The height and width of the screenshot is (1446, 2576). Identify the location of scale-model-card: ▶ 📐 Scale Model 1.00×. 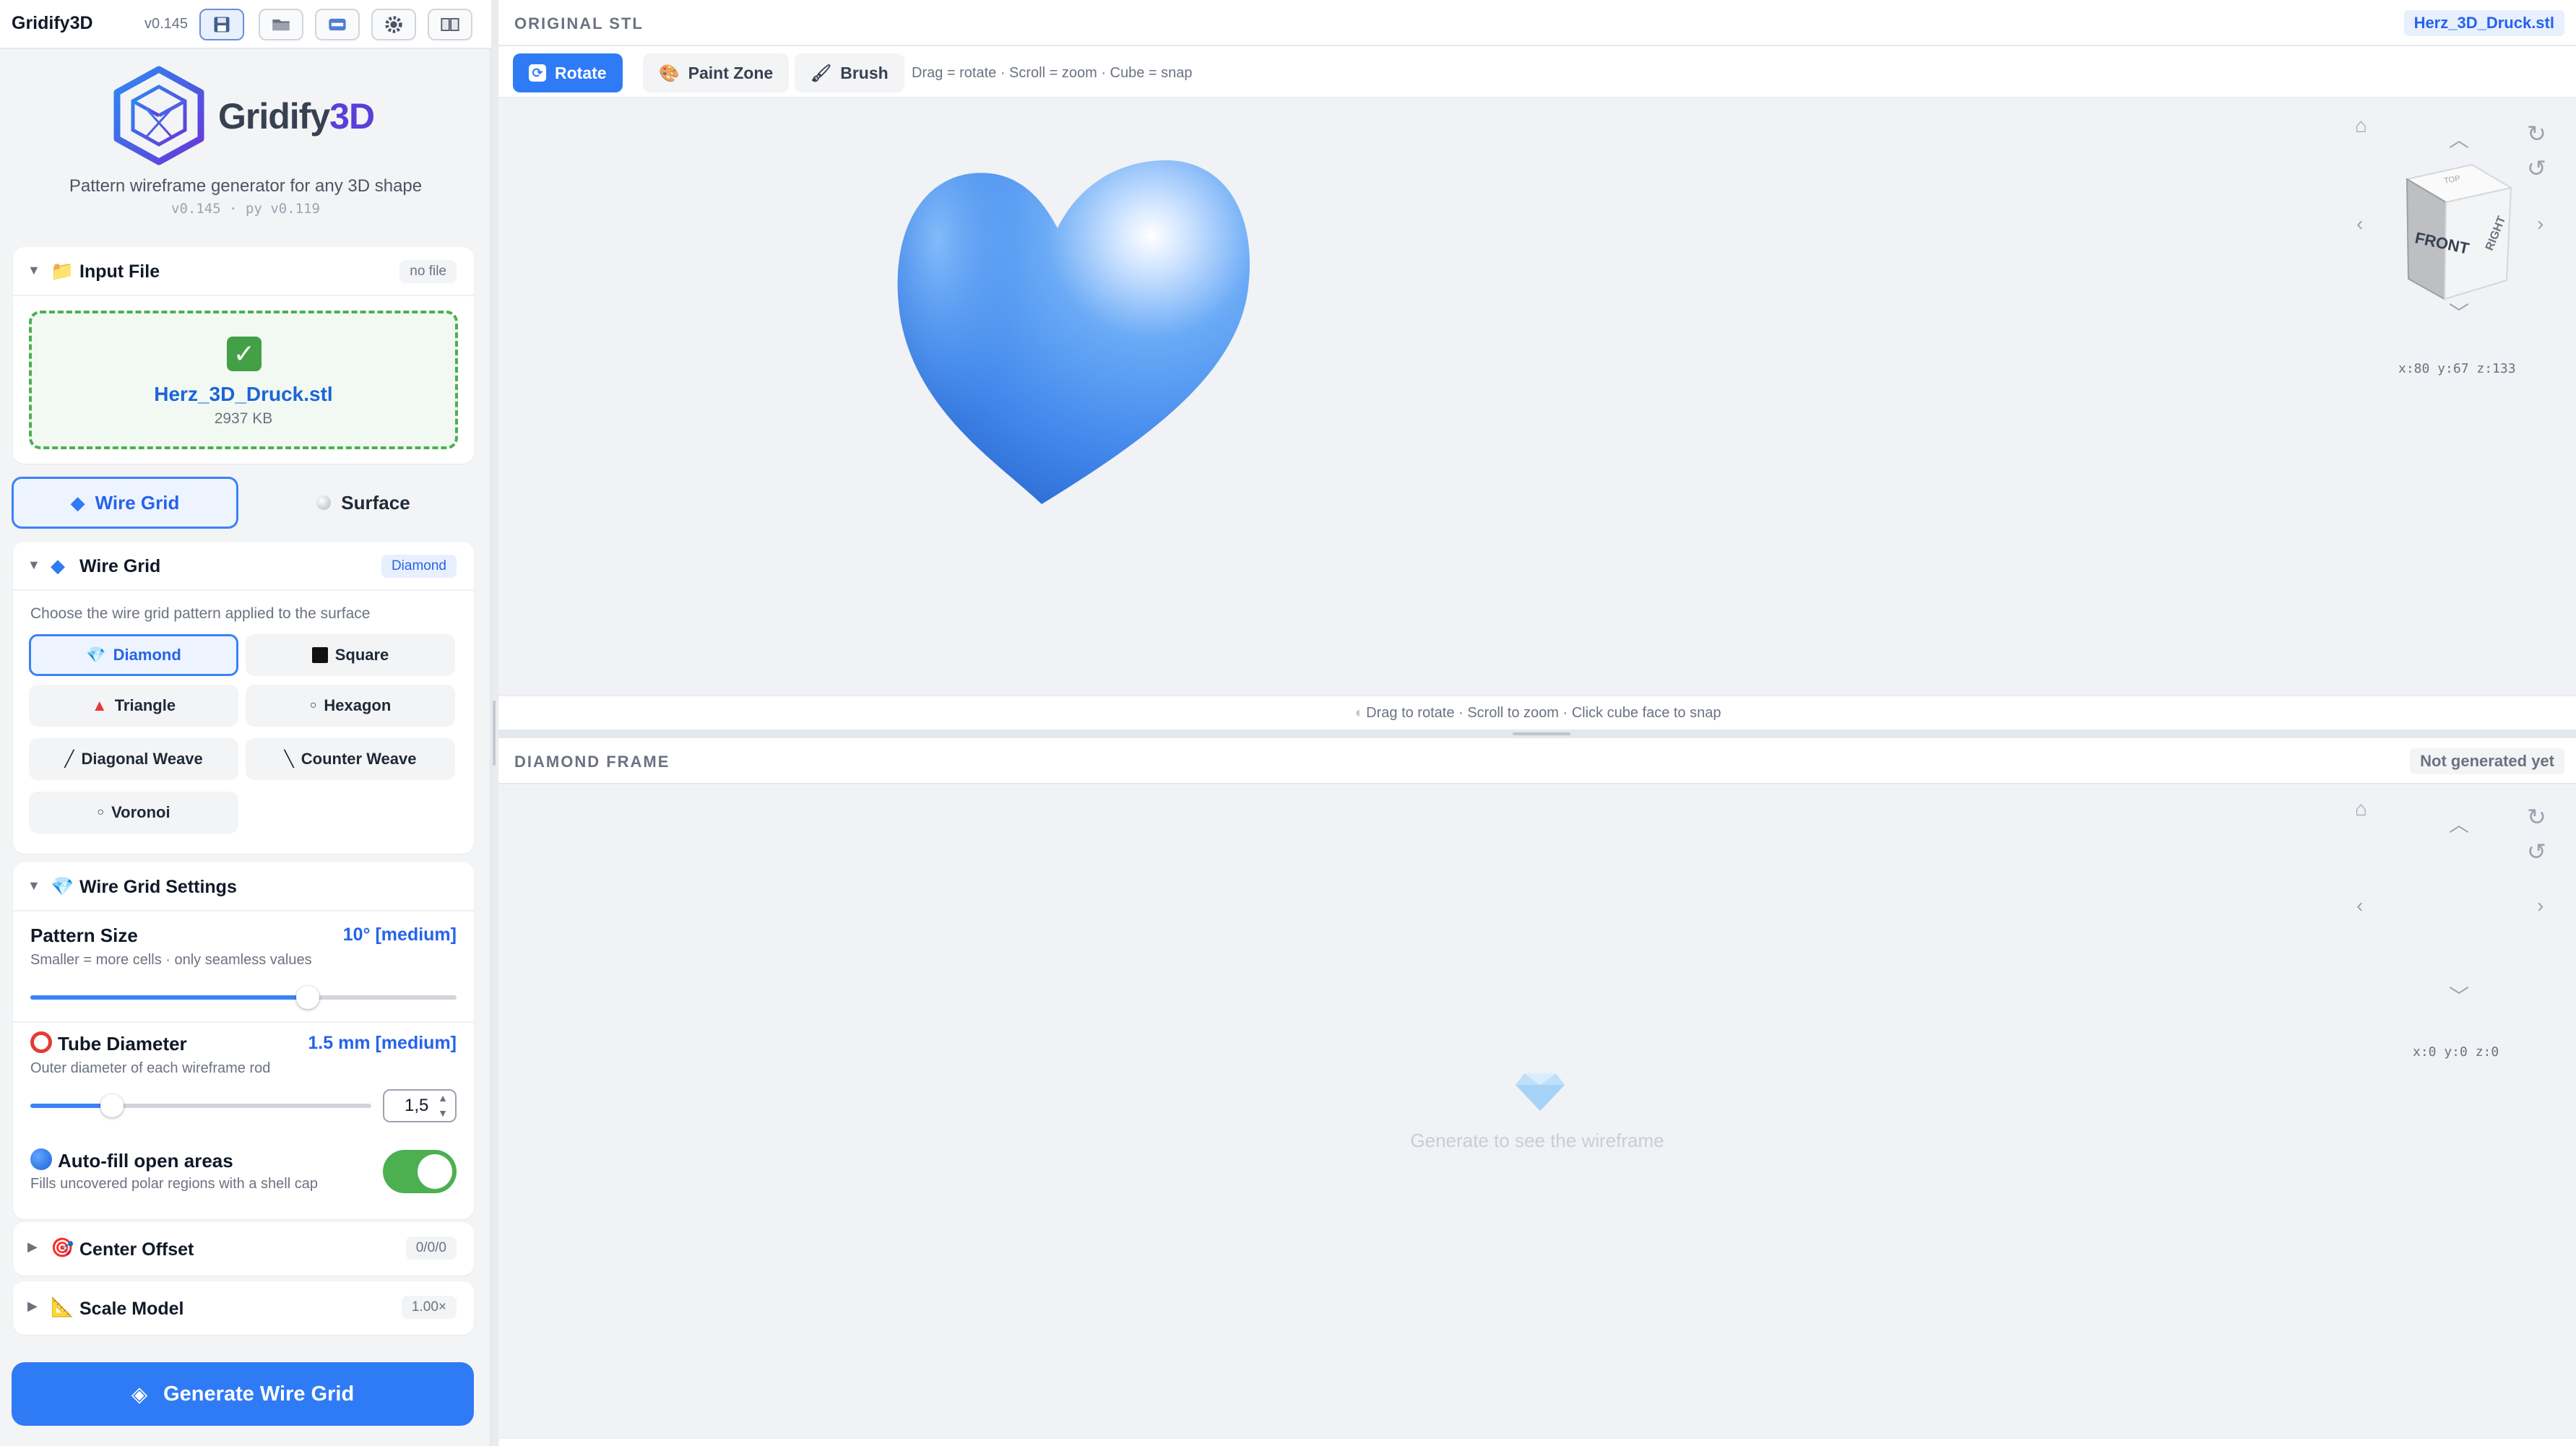
(243, 1308).